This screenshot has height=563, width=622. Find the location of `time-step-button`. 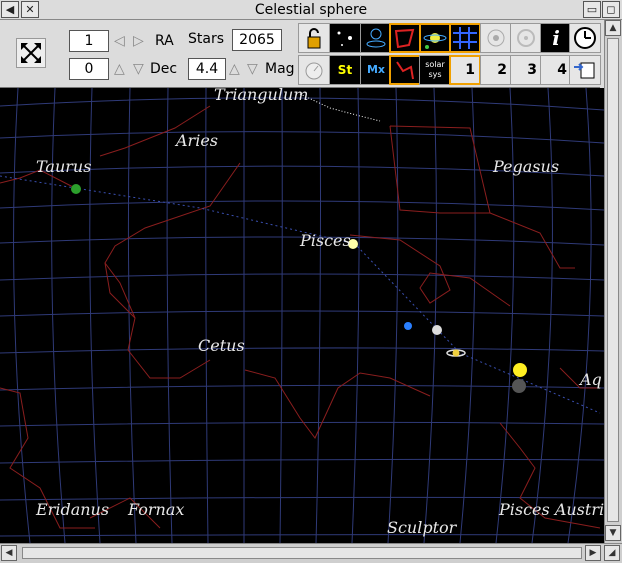

time-step-button is located at coordinates (314, 70).